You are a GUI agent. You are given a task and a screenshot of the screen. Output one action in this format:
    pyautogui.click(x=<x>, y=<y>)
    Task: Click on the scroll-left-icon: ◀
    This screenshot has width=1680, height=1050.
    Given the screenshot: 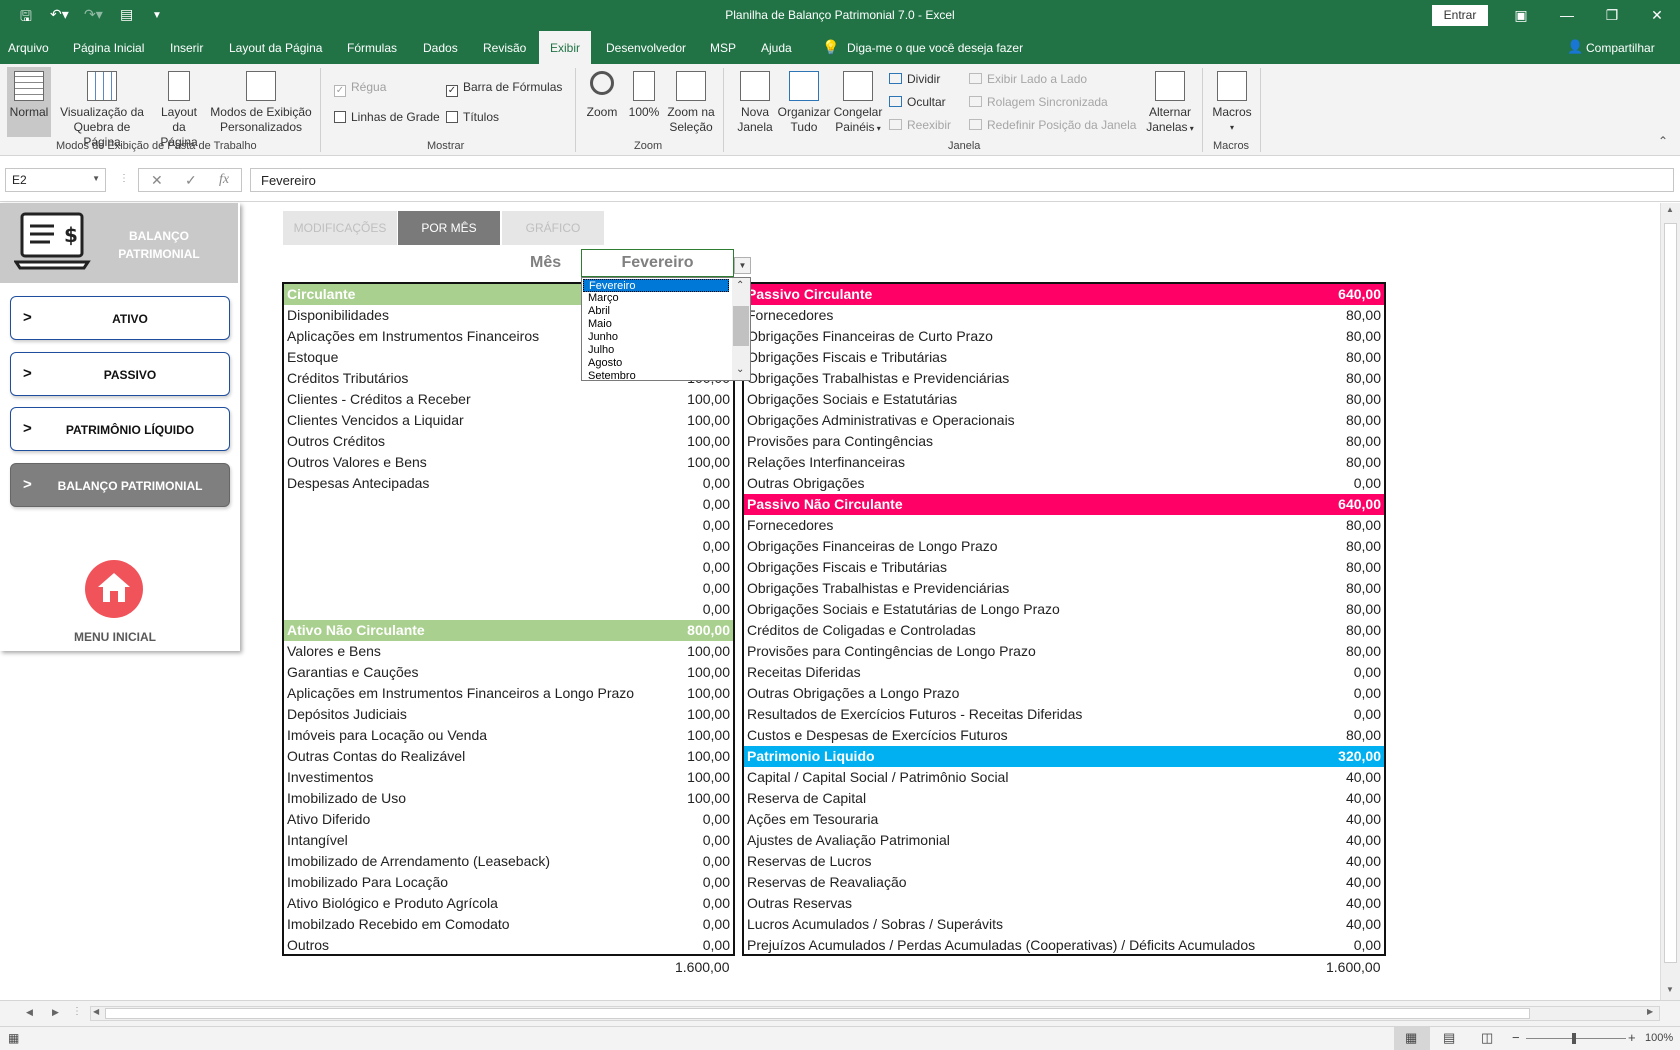 What is the action you would take?
    pyautogui.click(x=96, y=1011)
    